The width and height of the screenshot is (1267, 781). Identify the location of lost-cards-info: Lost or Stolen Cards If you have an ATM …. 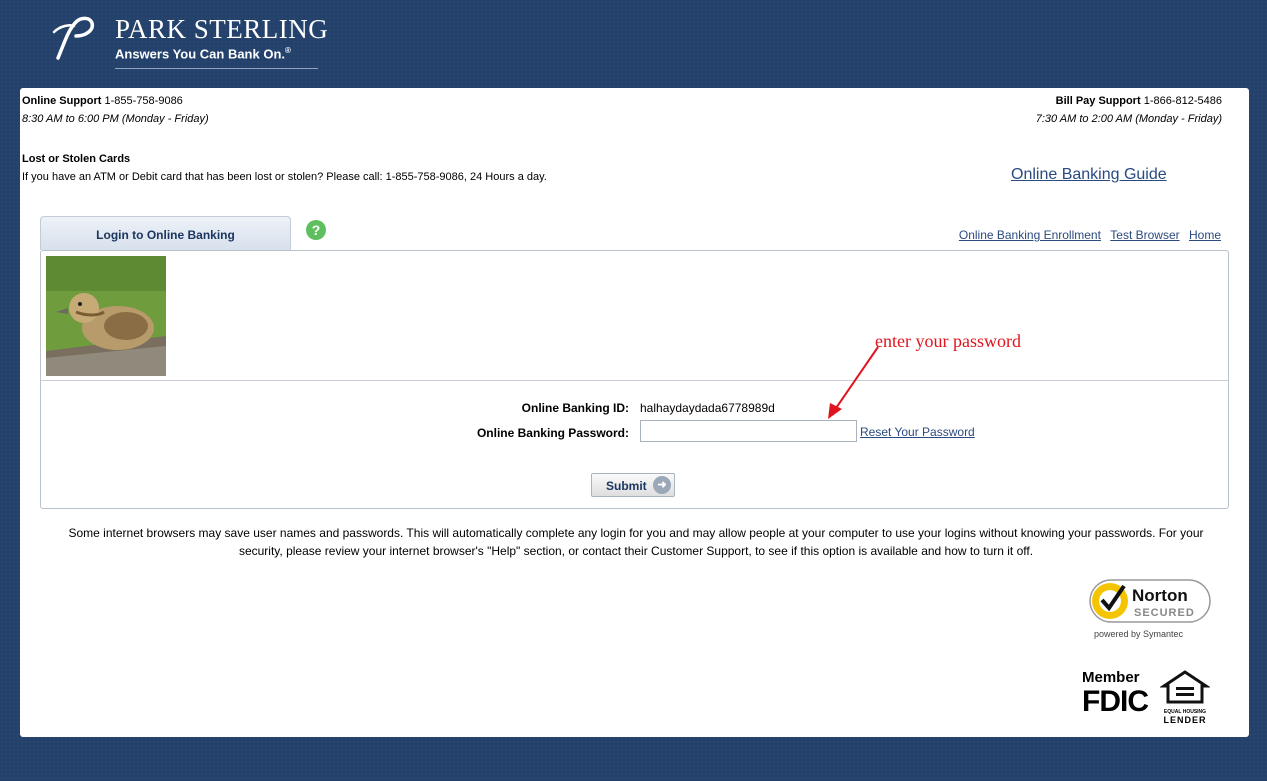
(284, 168).